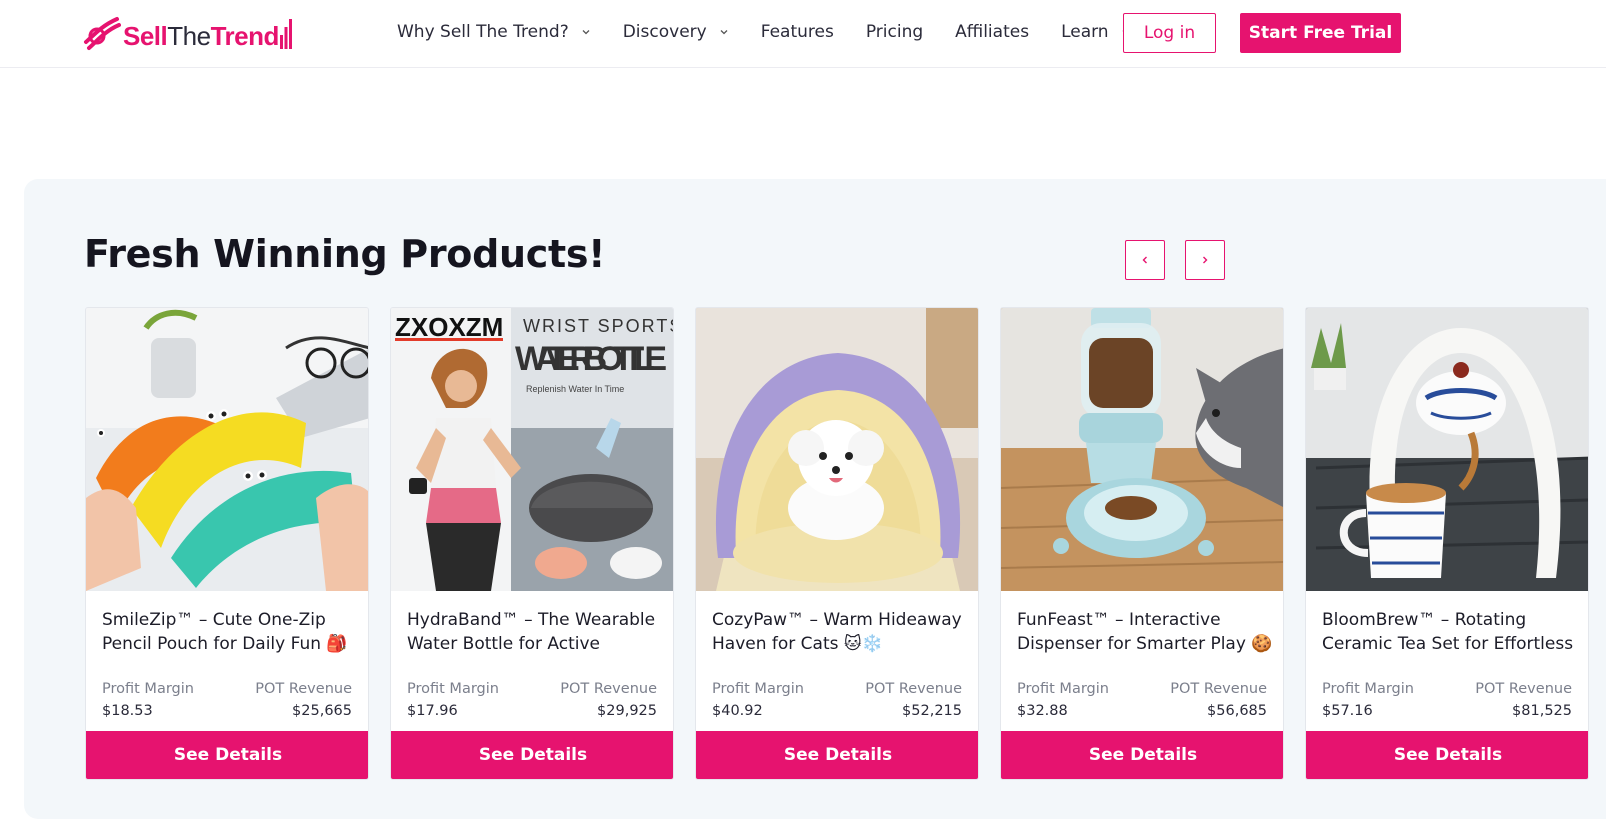 The image size is (1606, 819). What do you see at coordinates (1320, 33) in the screenshot?
I see `start-free-trial-button: Start Free Trial` at bounding box center [1320, 33].